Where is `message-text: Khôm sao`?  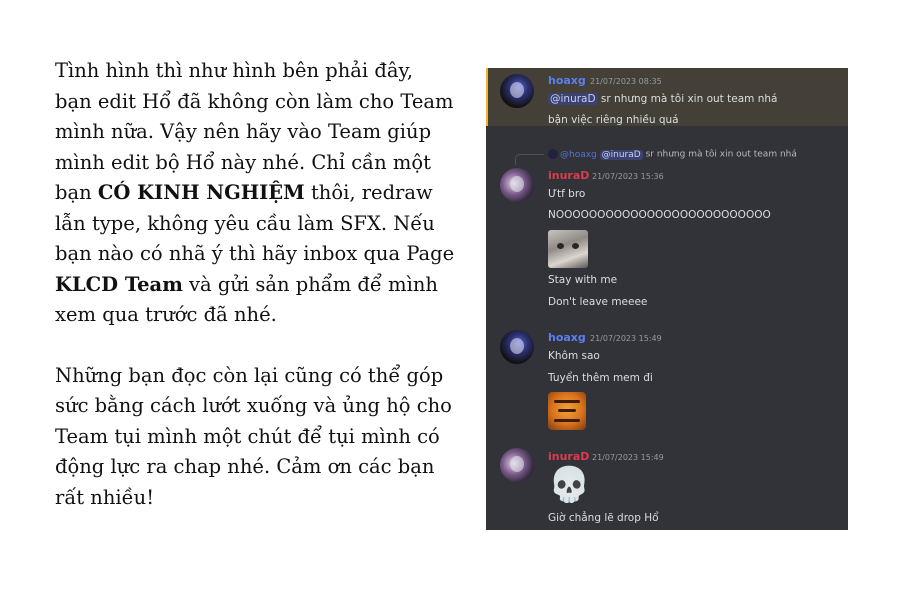 message-text: Khôm sao is located at coordinates (574, 356).